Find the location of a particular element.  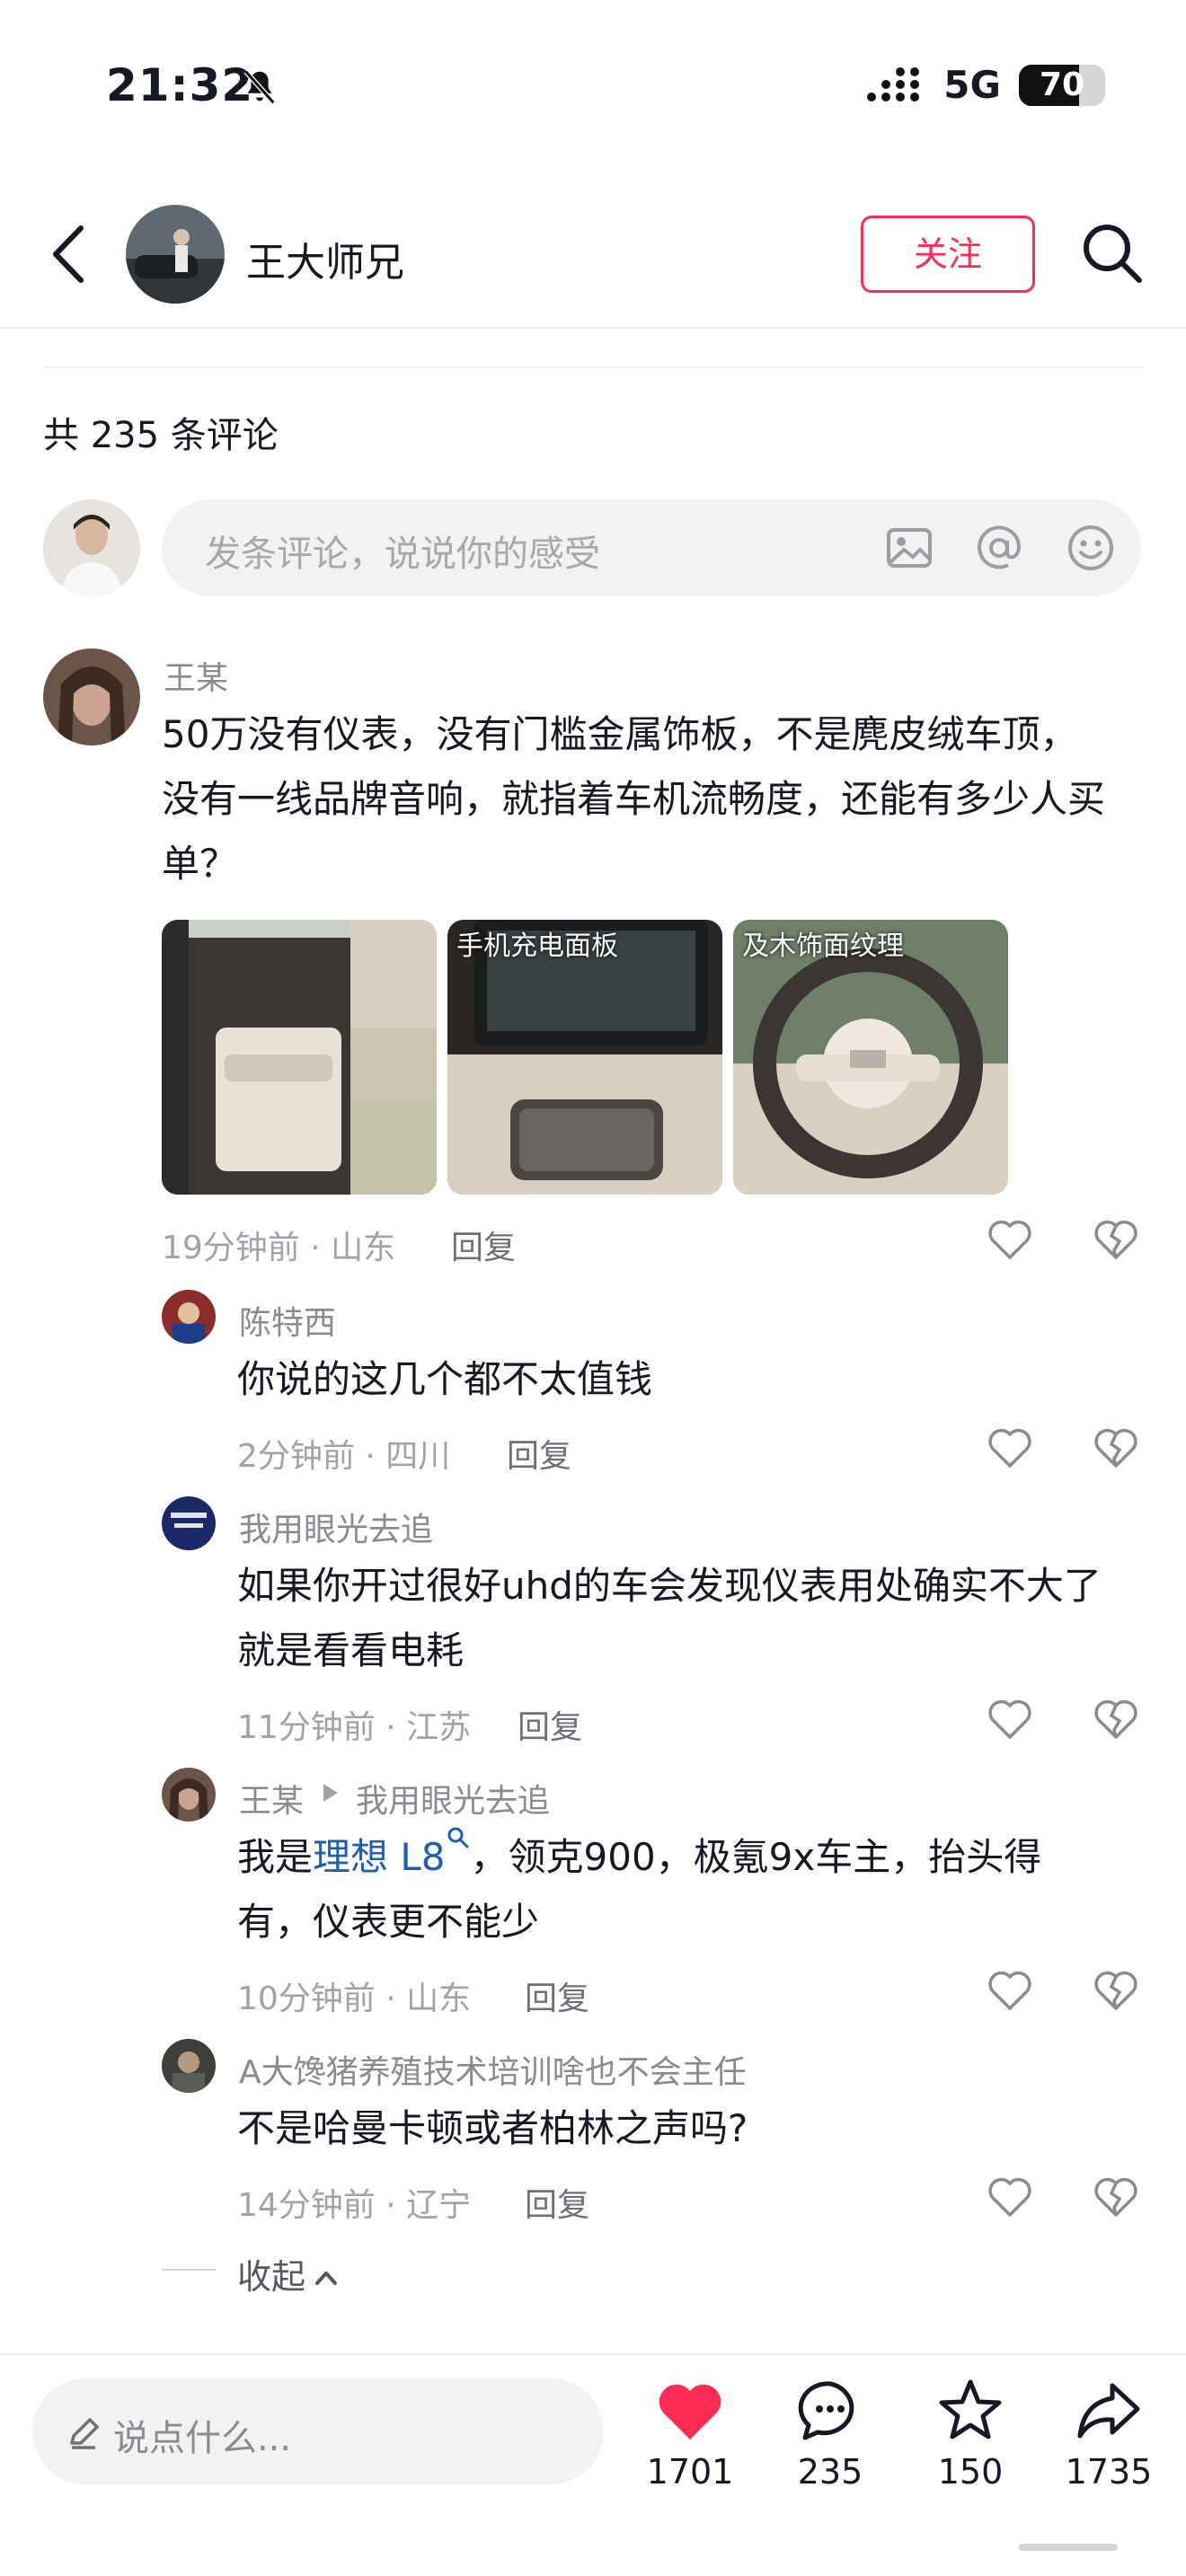

share-count: 1735 is located at coordinates (1109, 2472).